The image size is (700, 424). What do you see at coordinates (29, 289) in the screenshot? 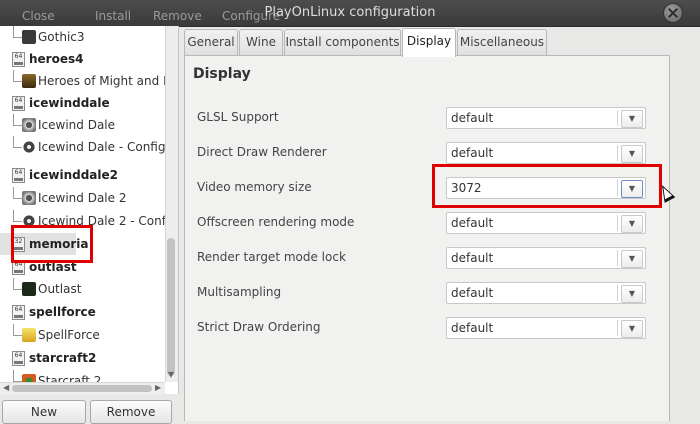
I see `outlast-icon` at bounding box center [29, 289].